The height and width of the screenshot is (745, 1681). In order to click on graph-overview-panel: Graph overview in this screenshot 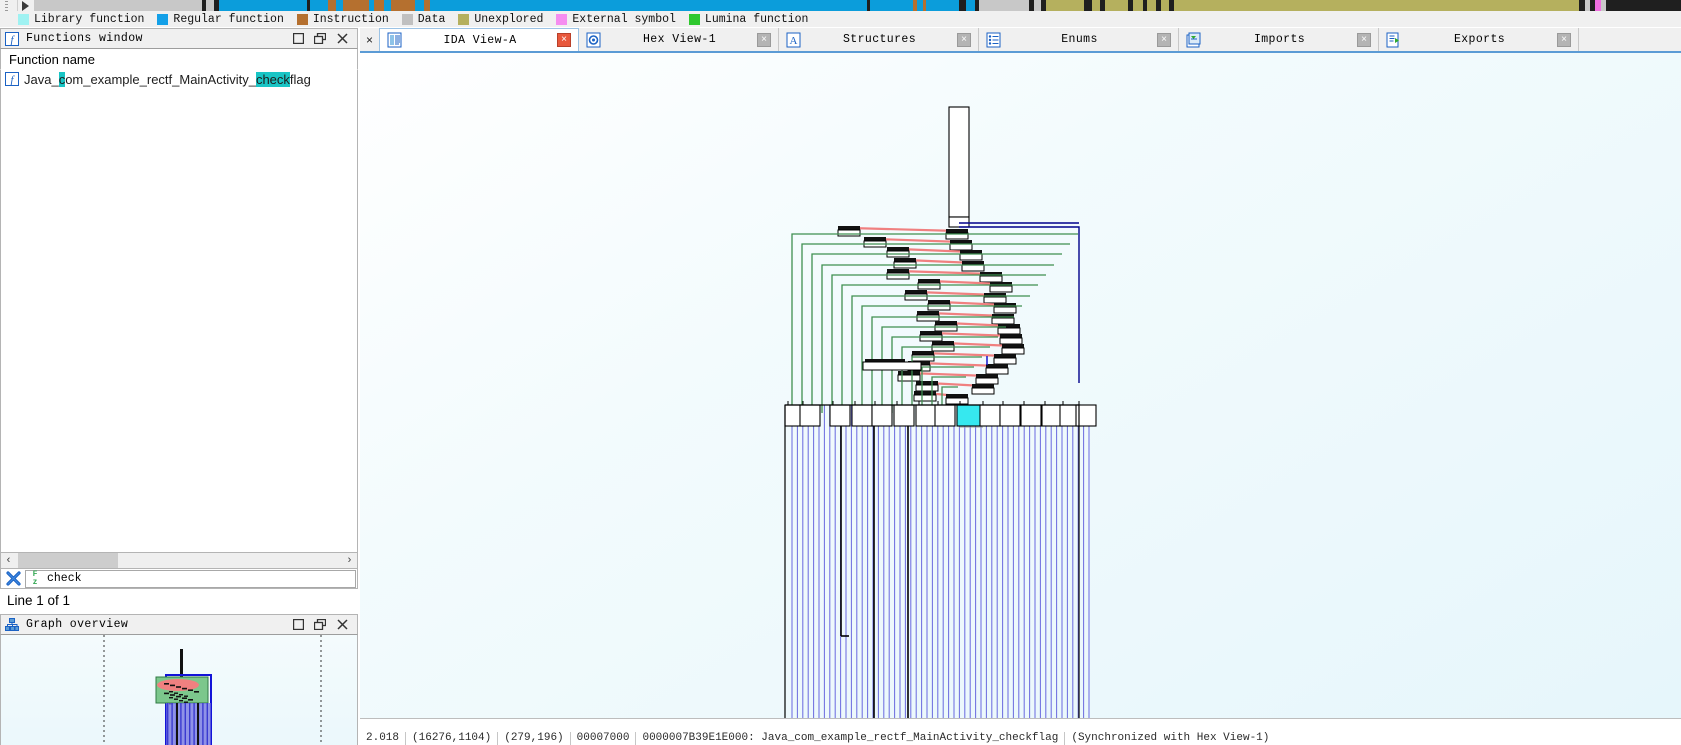, I will do `click(179, 624)`.